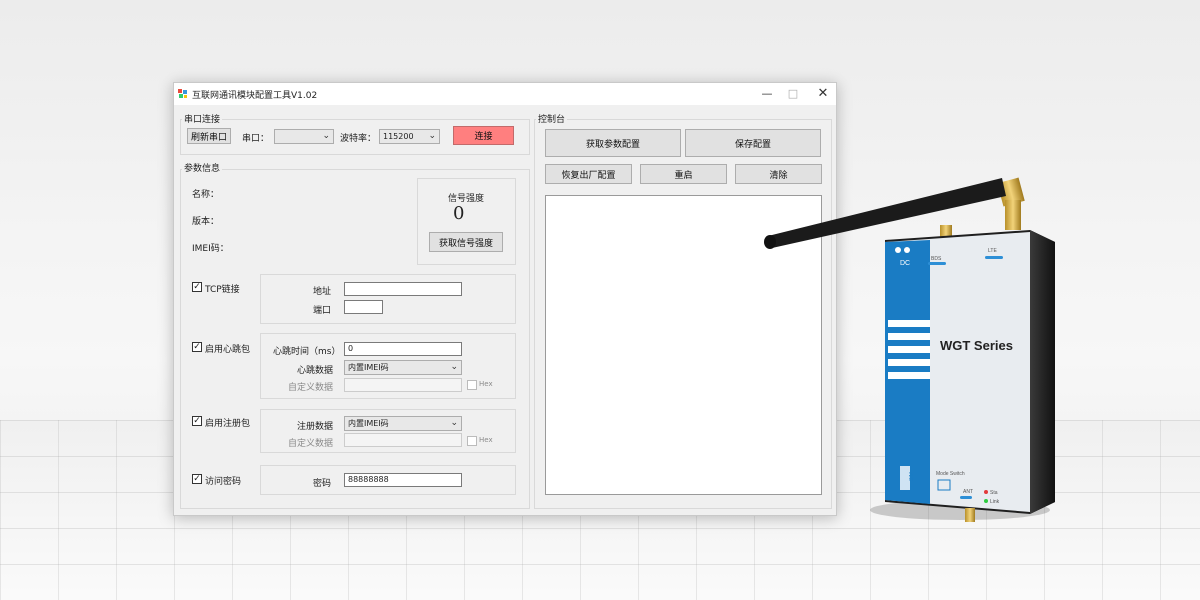 This screenshot has width=1200, height=600. Describe the element at coordinates (950, 474) in the screenshot. I see `mode-switch-label: Mode Switch` at that location.